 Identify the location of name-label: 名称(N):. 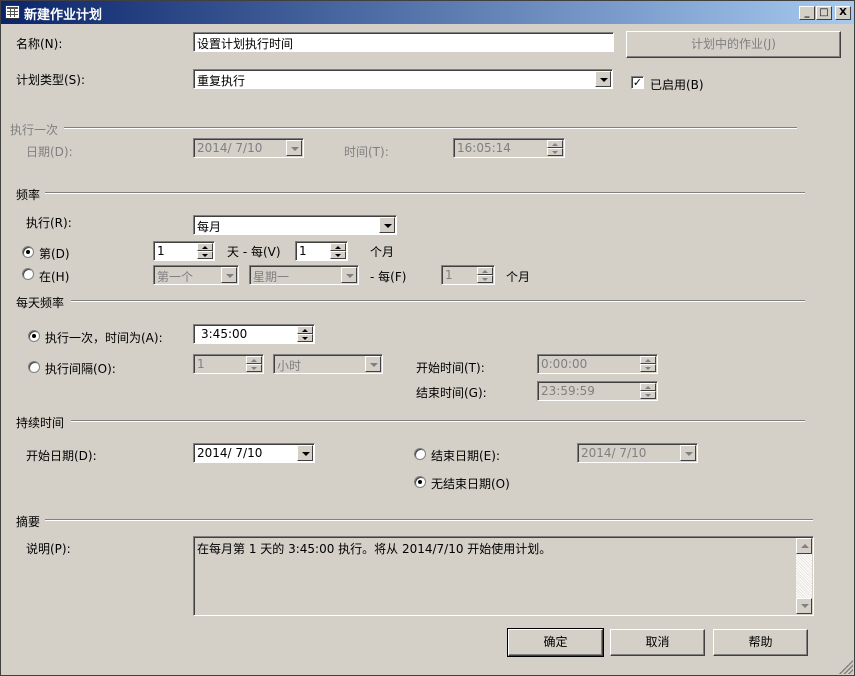
(39, 44).